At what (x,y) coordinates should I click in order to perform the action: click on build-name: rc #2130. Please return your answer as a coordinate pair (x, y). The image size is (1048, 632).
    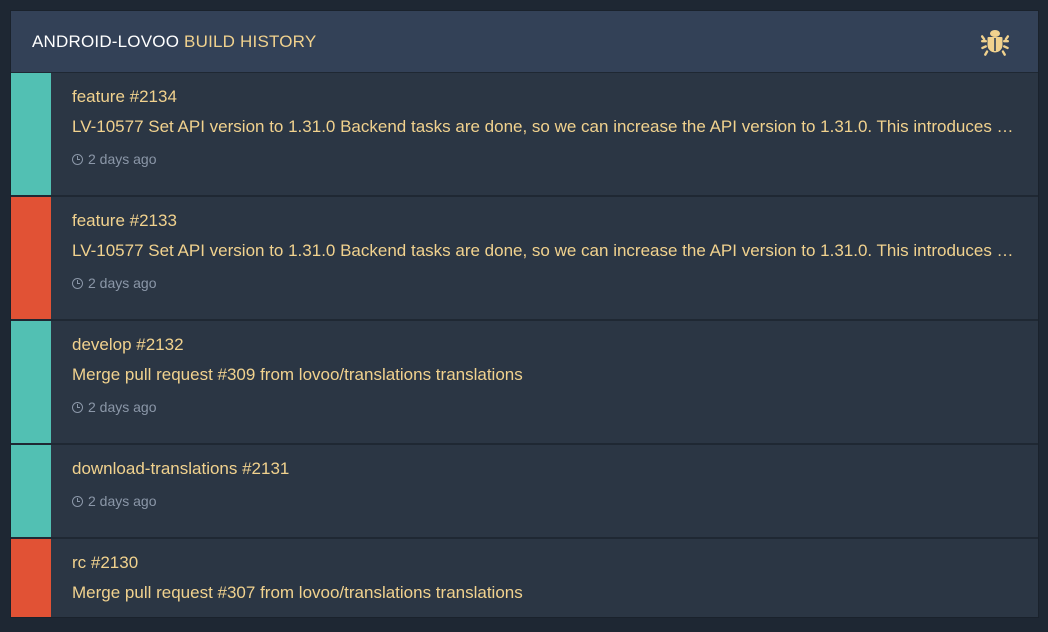
    Looking at the image, I should click on (105, 562).